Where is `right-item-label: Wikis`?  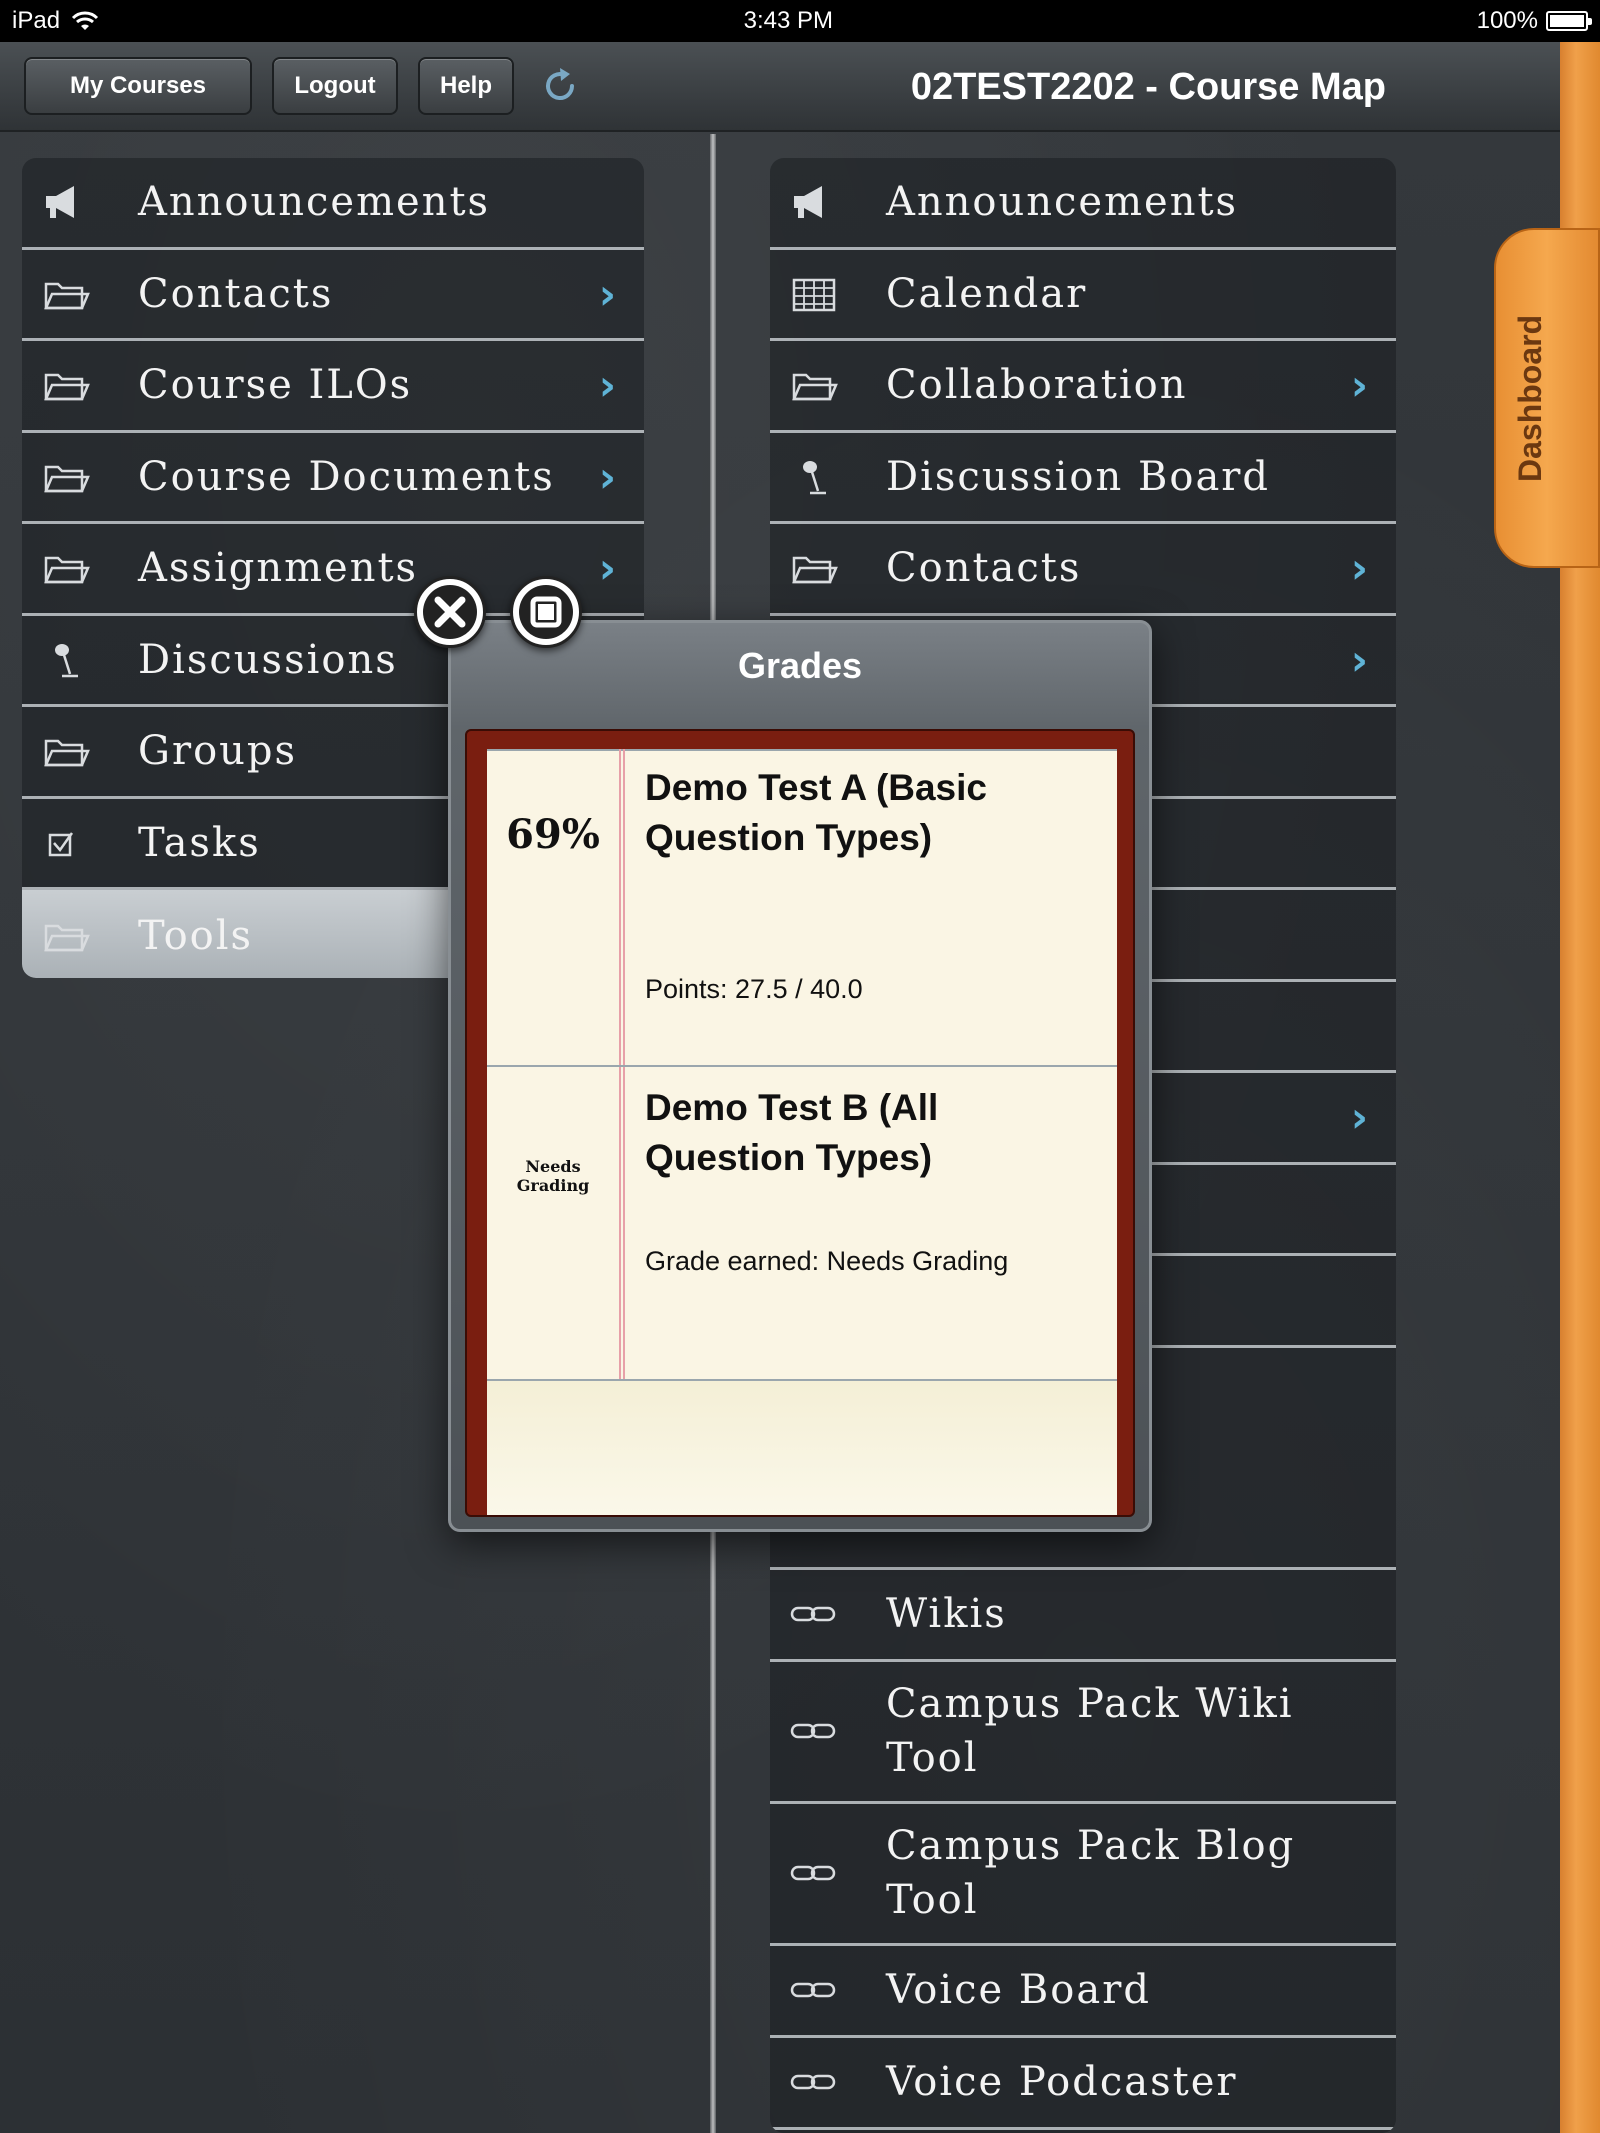 right-item-label: Wikis is located at coordinates (946, 1614).